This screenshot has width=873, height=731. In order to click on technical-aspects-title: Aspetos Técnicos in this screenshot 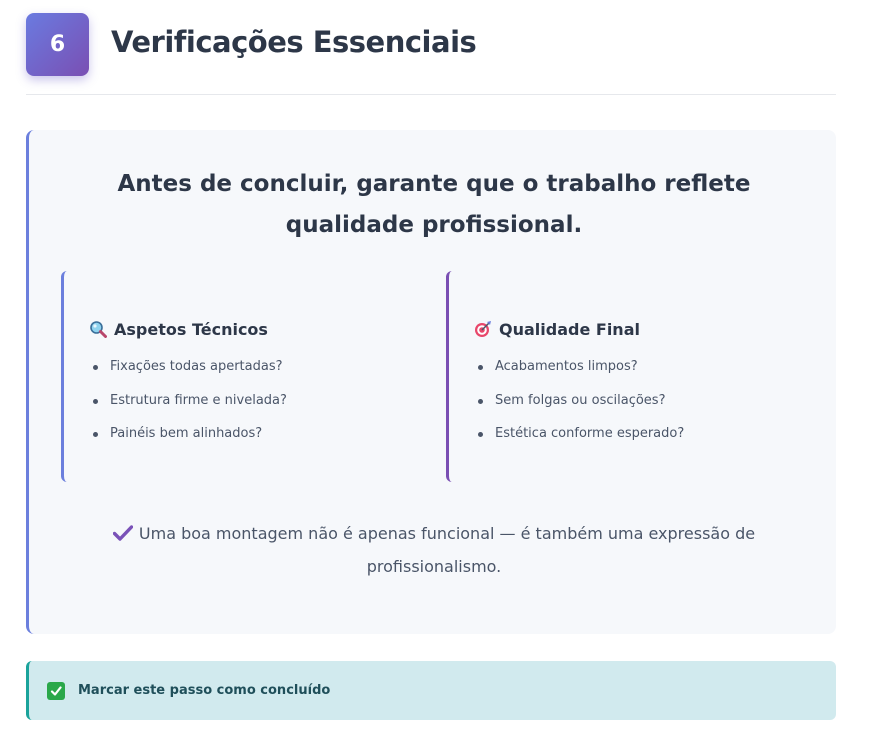, I will do `click(191, 329)`.